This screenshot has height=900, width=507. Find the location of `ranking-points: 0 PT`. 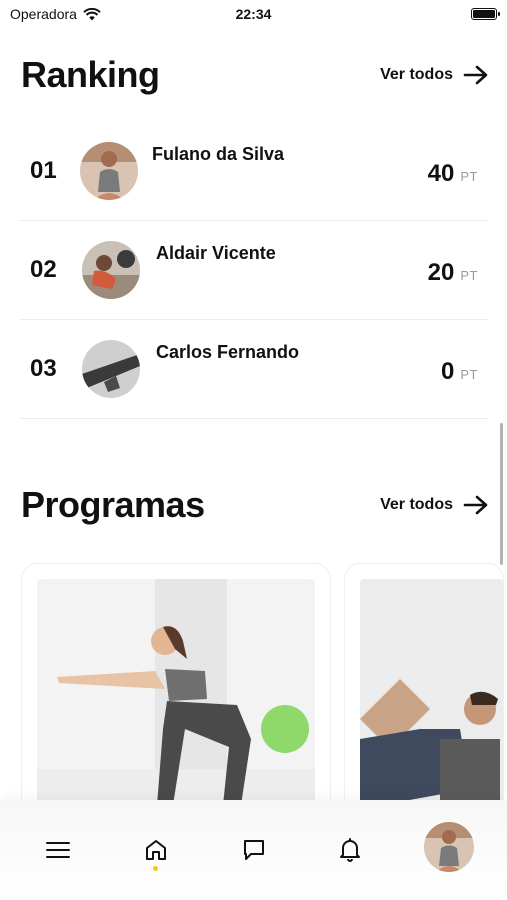

ranking-points: 0 PT is located at coordinates (459, 372).